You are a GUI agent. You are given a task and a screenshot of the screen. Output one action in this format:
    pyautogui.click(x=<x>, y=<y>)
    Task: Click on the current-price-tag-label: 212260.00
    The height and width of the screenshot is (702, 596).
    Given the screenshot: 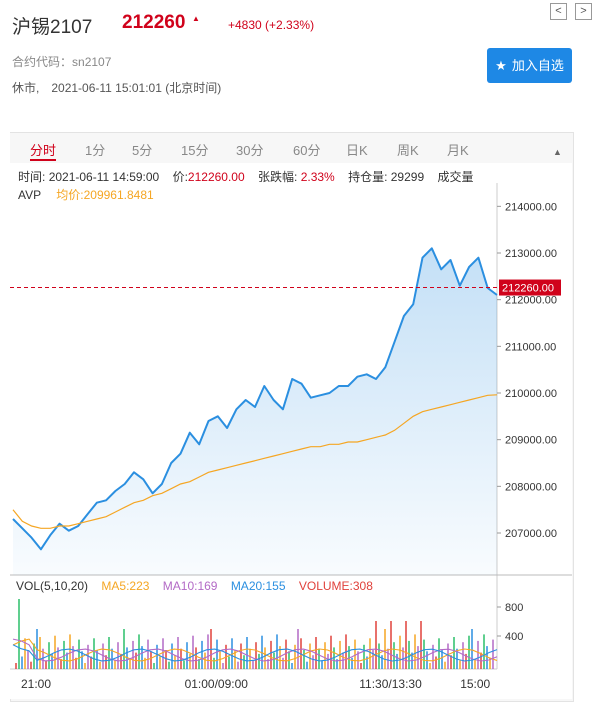 What is the action you would take?
    pyautogui.click(x=528, y=289)
    